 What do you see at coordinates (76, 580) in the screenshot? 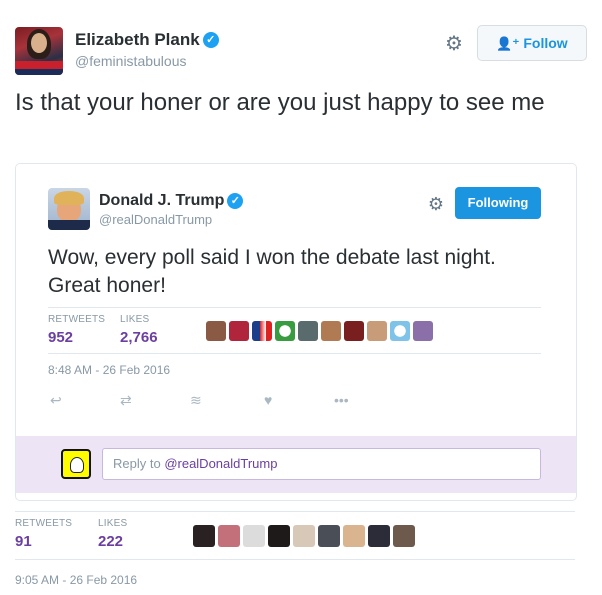
I see `tweet-timestamp: 9:05 AM - 26 Feb 2016` at bounding box center [76, 580].